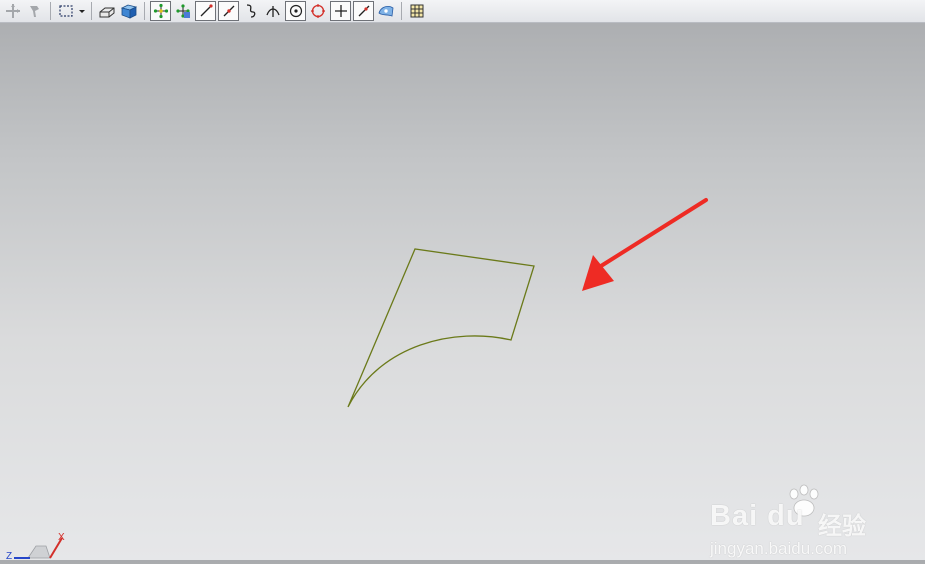  What do you see at coordinates (82, 11) in the screenshot?
I see `dropdown-arrow-icon` at bounding box center [82, 11].